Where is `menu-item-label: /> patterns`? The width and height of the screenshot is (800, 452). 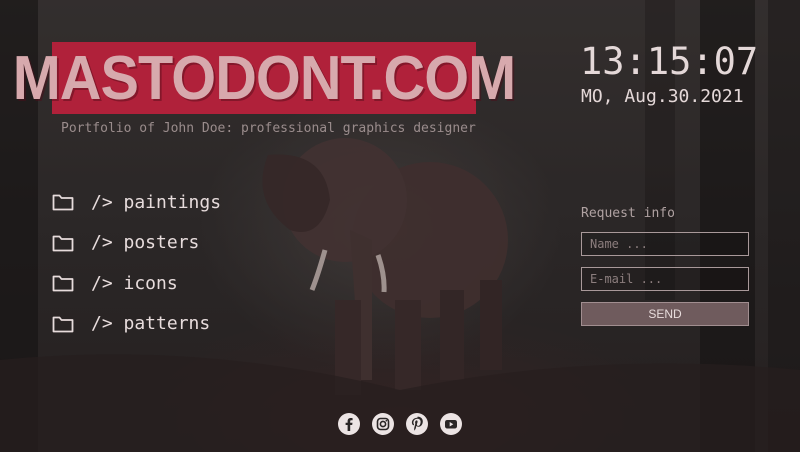 menu-item-label: /> patterns is located at coordinates (151, 324).